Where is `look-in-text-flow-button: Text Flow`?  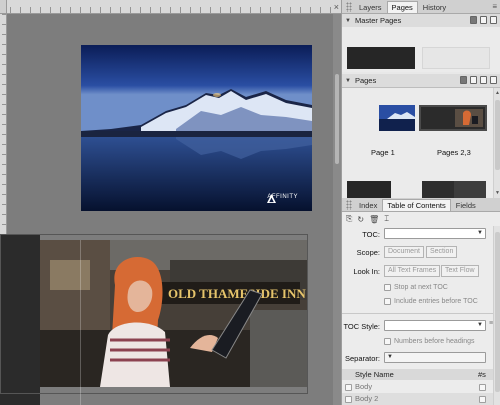
look-in-text-flow-button: Text Flow is located at coordinates (460, 271).